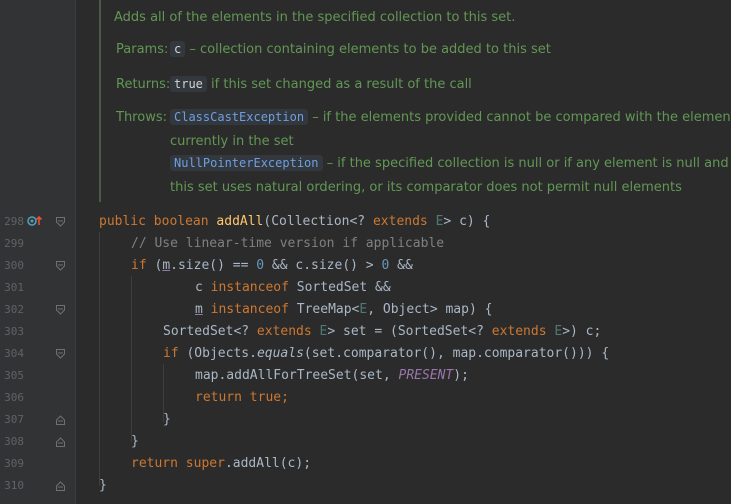 Image resolution: width=731 pixels, height=504 pixels. Describe the element at coordinates (232, 141) in the screenshot. I see `doc-throws-1-cont: currently in the set` at that location.